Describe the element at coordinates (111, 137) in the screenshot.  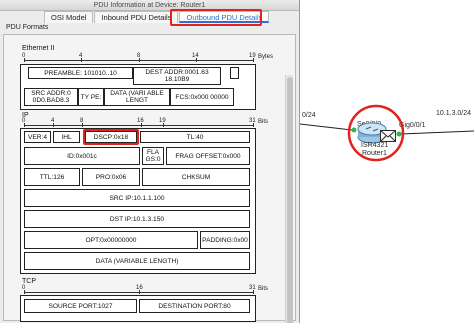
I see `dscp-highlight` at that location.